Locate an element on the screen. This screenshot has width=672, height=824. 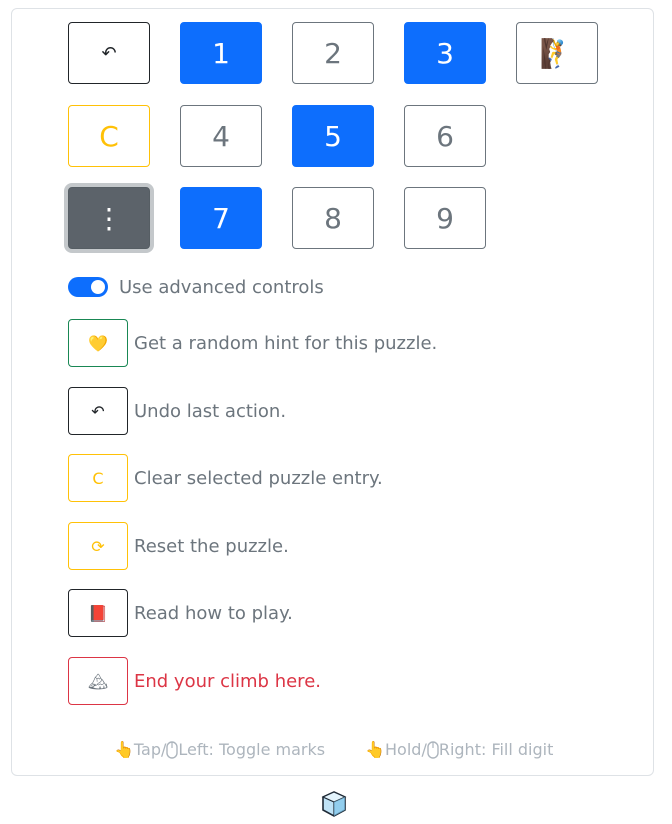
digit-label: 2 is located at coordinates (333, 53).